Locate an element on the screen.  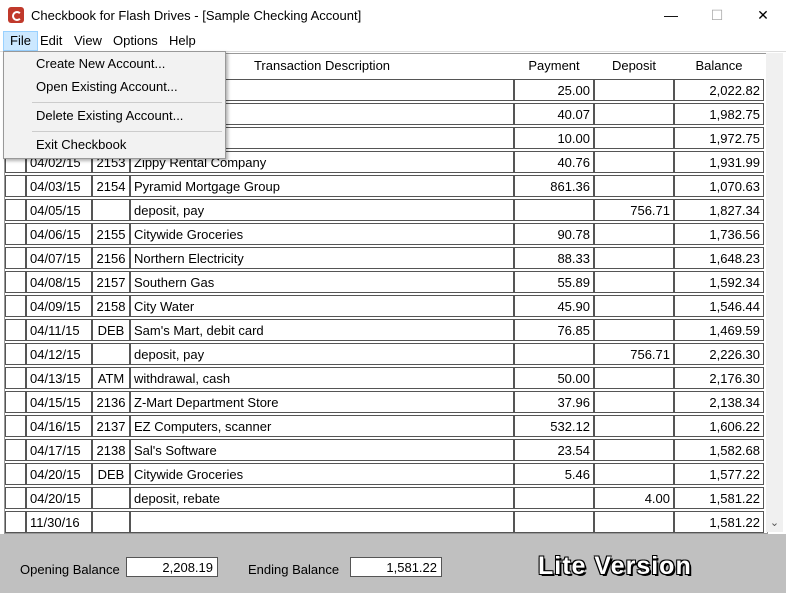
balance-cell: 2,226.30 is located at coordinates (719, 354).